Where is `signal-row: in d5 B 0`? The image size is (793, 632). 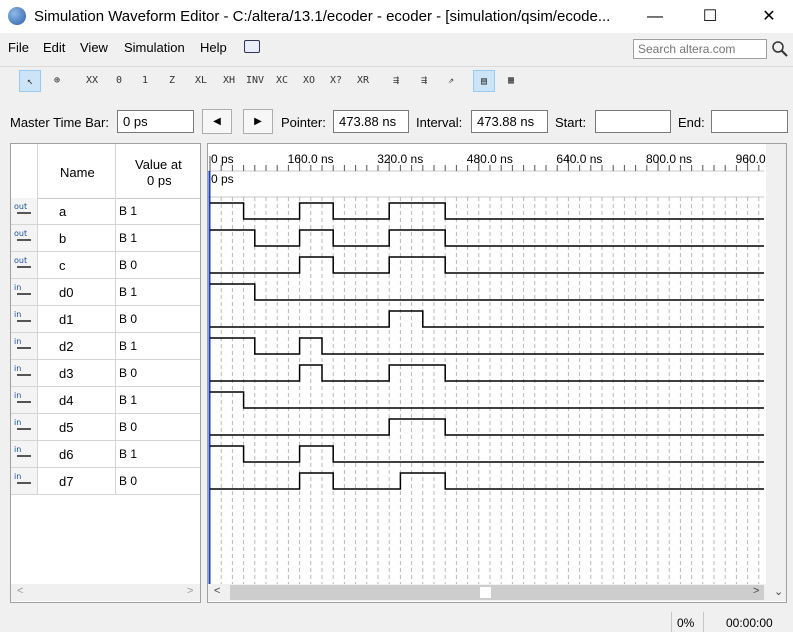
signal-row: in d5 B 0 is located at coordinates (105, 427).